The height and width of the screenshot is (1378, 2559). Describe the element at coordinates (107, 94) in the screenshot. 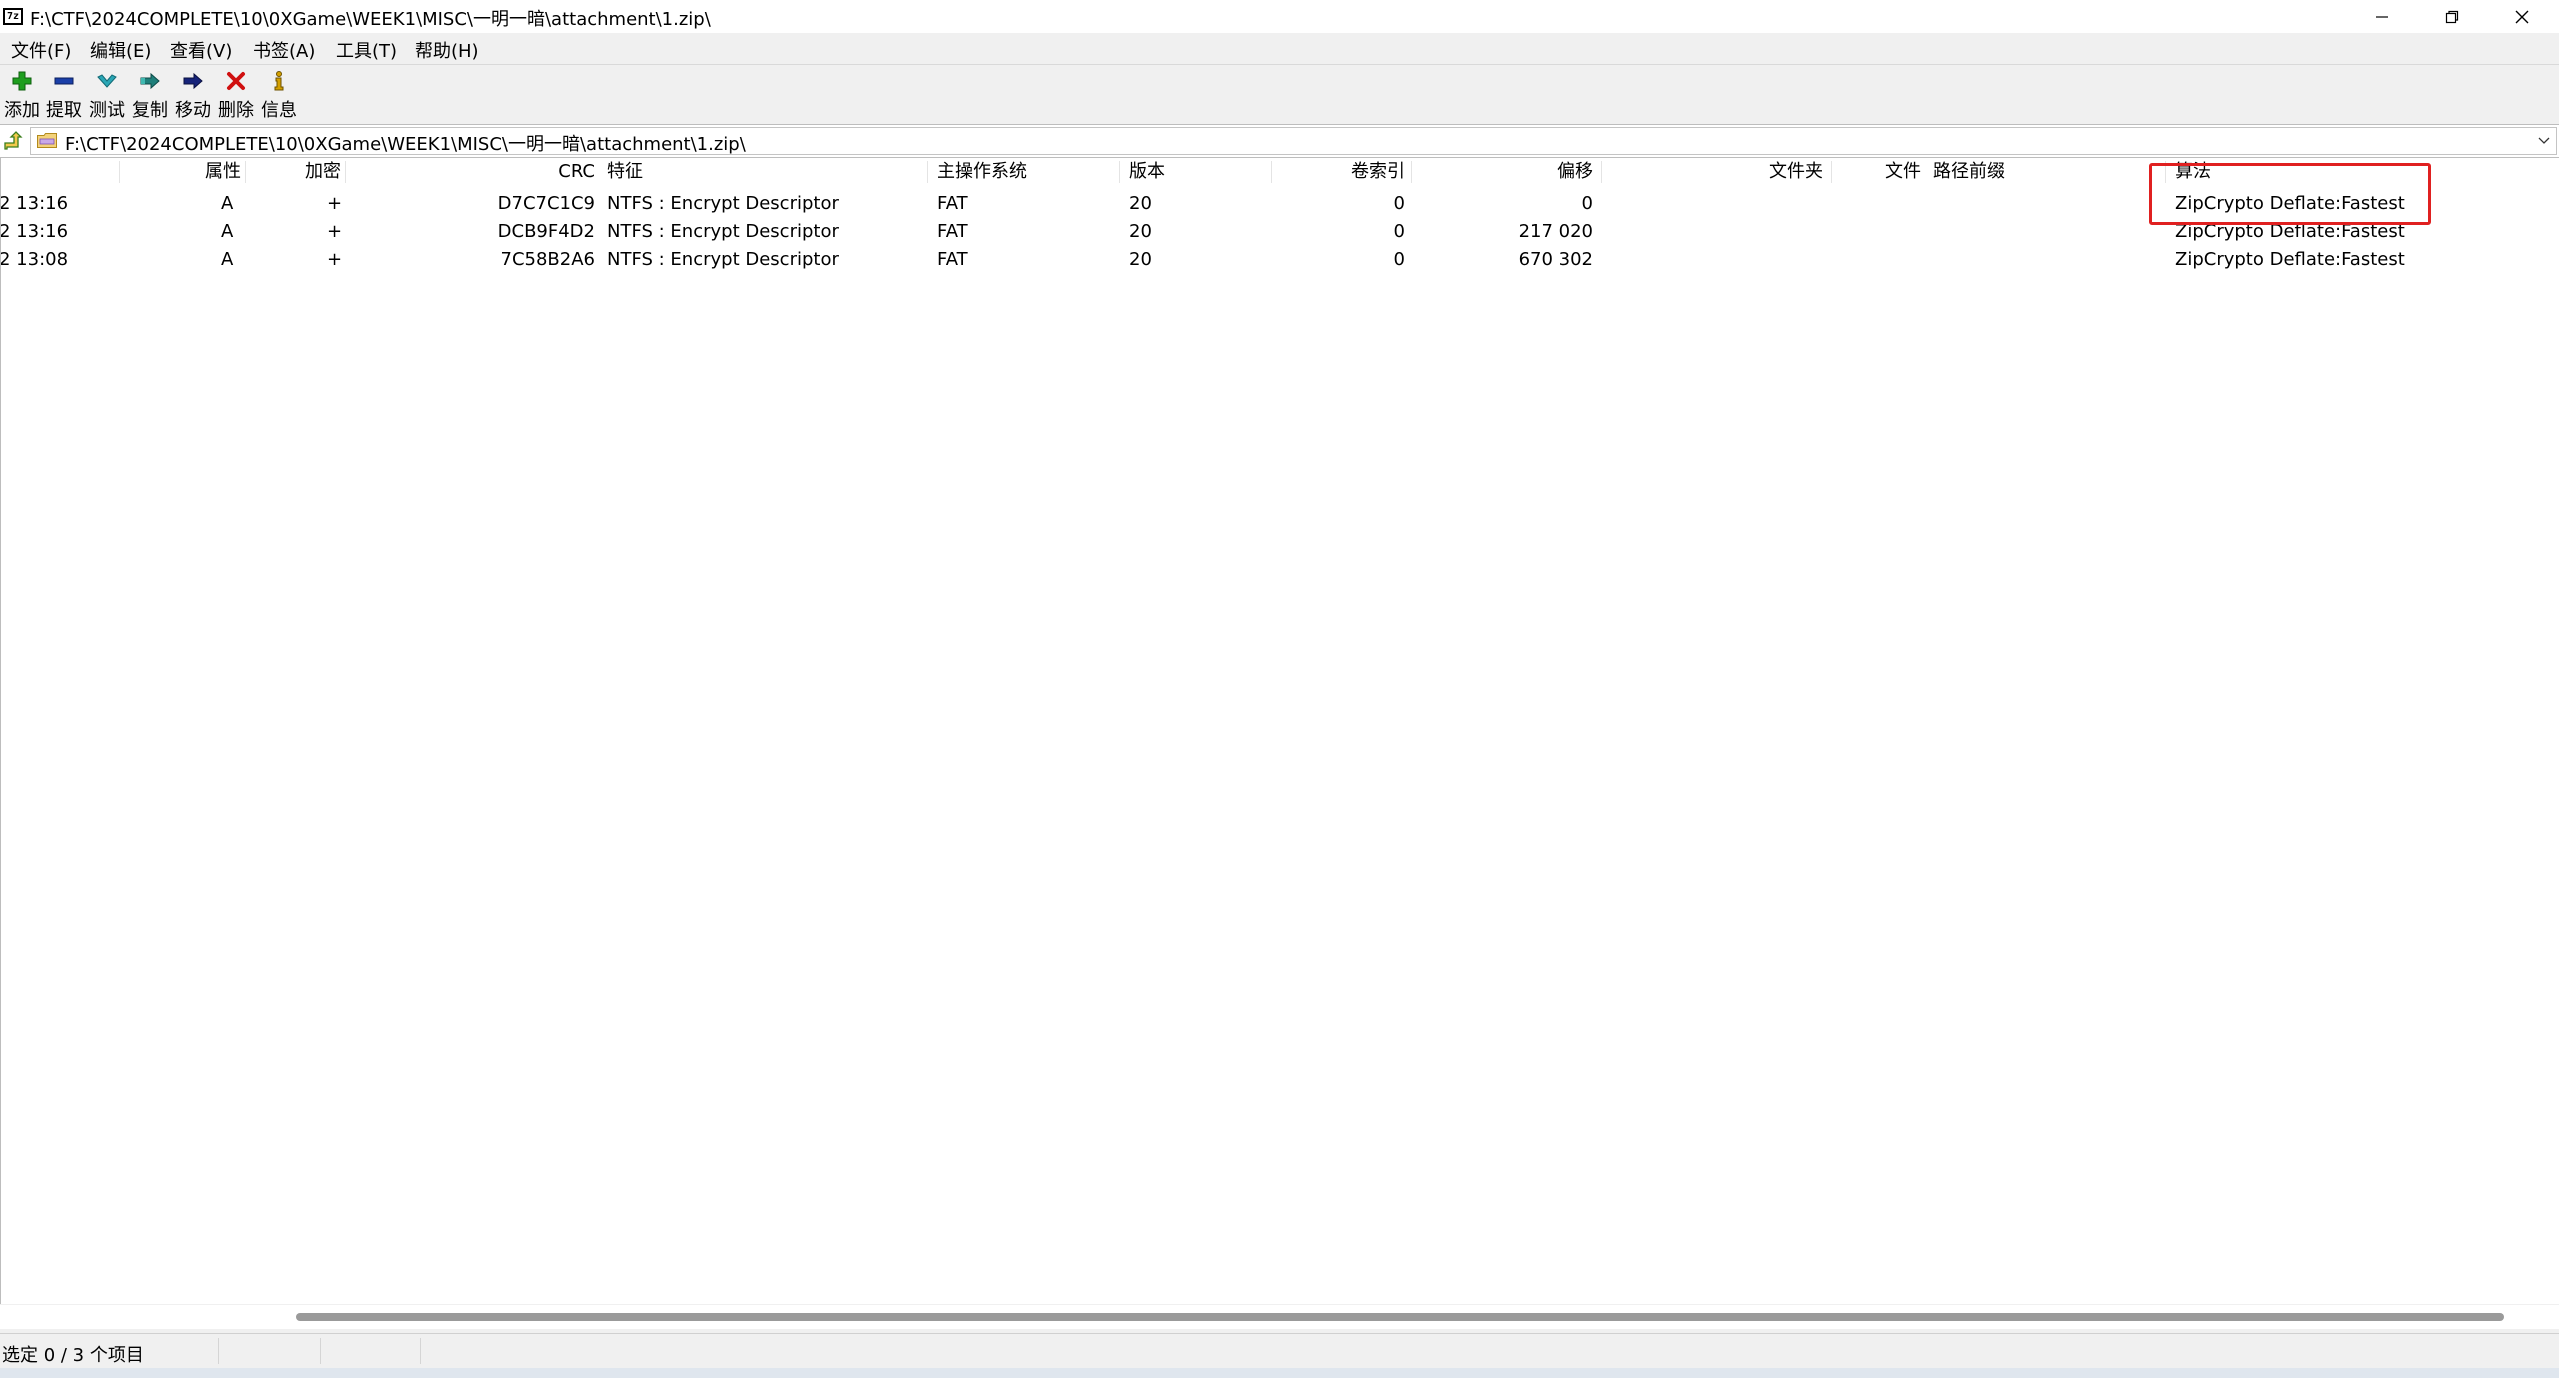

I see `test-button: 测试` at that location.